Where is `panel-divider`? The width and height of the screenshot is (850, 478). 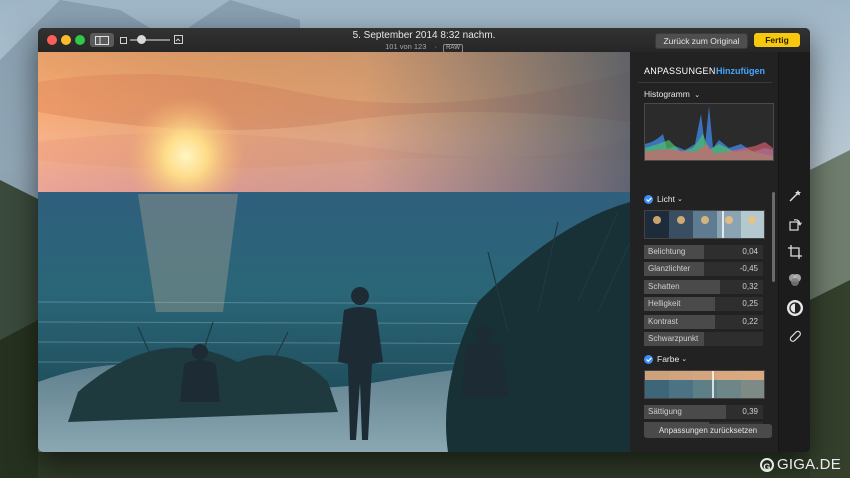
panel-divider is located at coordinates (705, 82).